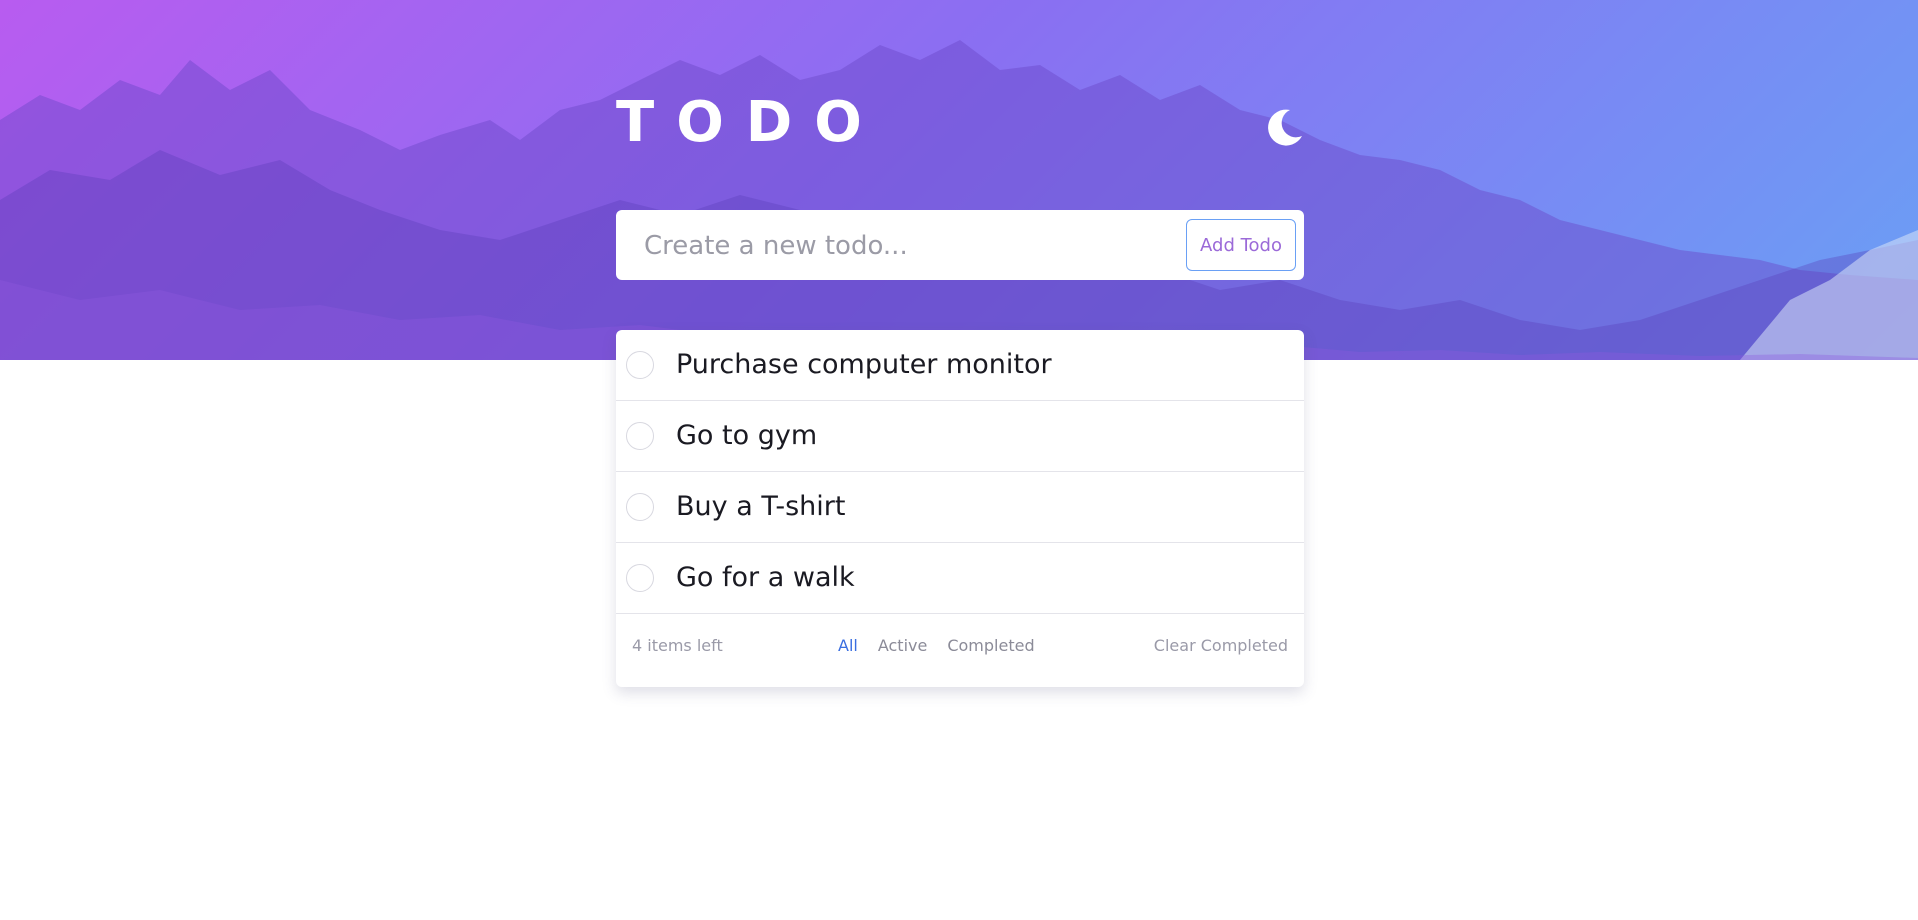 The height and width of the screenshot is (920, 1918). What do you see at coordinates (903, 645) in the screenshot?
I see `filter-active: Active` at bounding box center [903, 645].